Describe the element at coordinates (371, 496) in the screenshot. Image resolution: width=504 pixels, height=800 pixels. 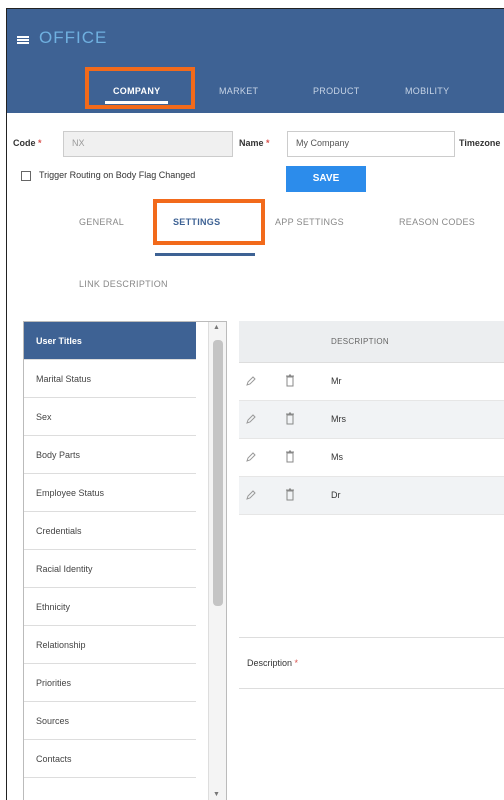
I see `table-row: Dr` at that location.